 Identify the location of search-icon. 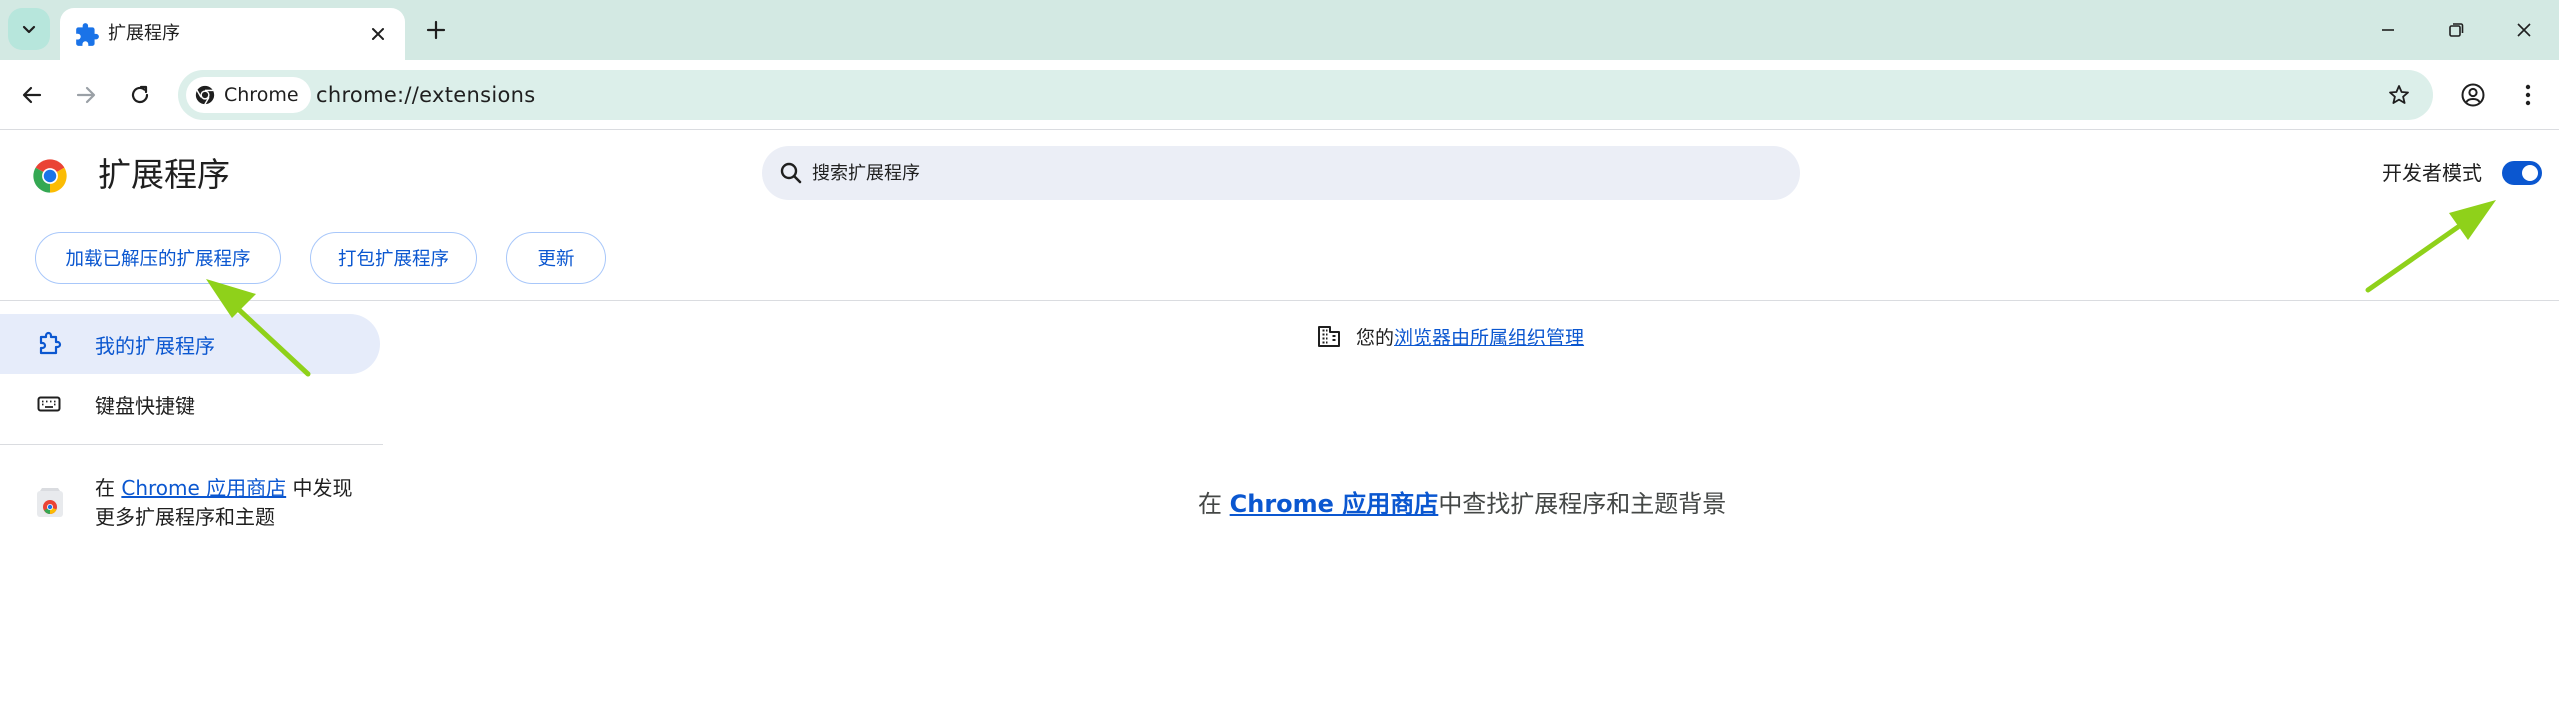
(791, 173).